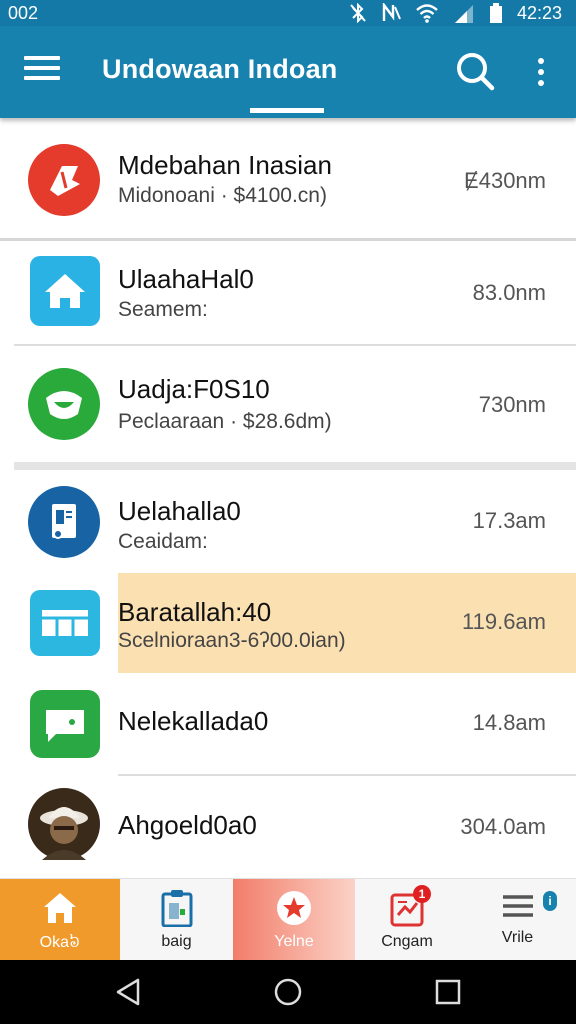 This screenshot has width=576, height=1024. I want to click on hamburger-menu-icon, so click(42, 71).